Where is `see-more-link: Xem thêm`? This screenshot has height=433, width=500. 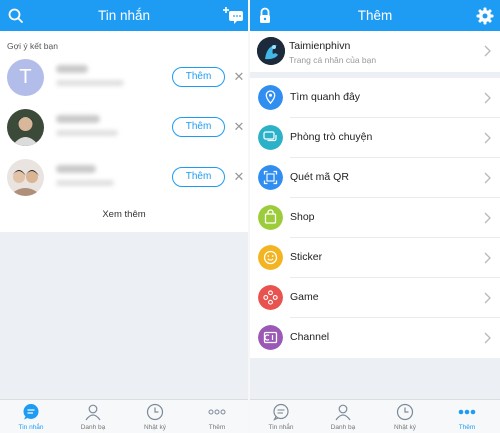
see-more-link: Xem thêm is located at coordinates (124, 217).